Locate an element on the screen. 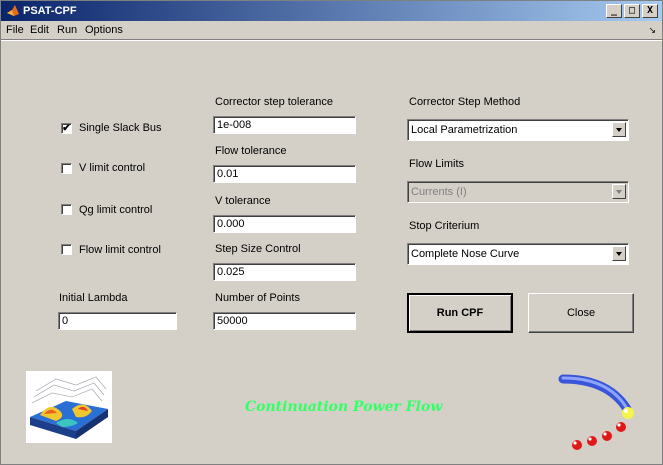 This screenshot has height=465, width=663. corrector-tol-label: Corrector step tolerance is located at coordinates (274, 102).